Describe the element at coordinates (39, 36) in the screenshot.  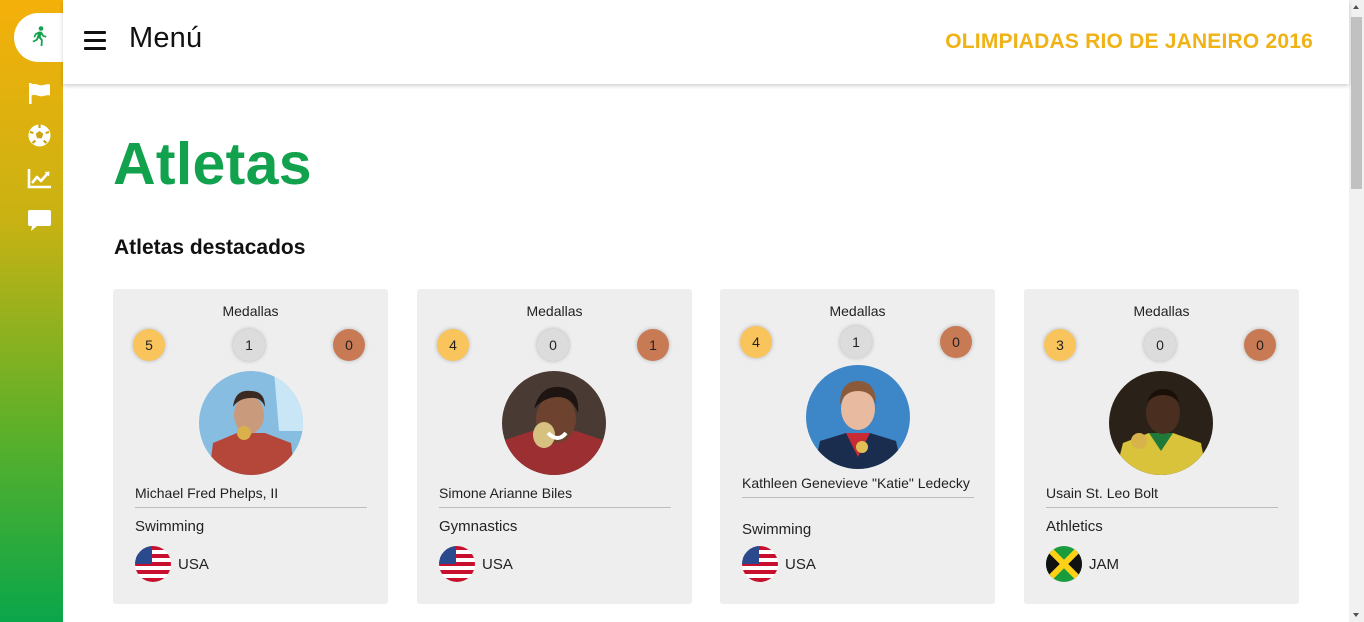
I see `runner-icon` at that location.